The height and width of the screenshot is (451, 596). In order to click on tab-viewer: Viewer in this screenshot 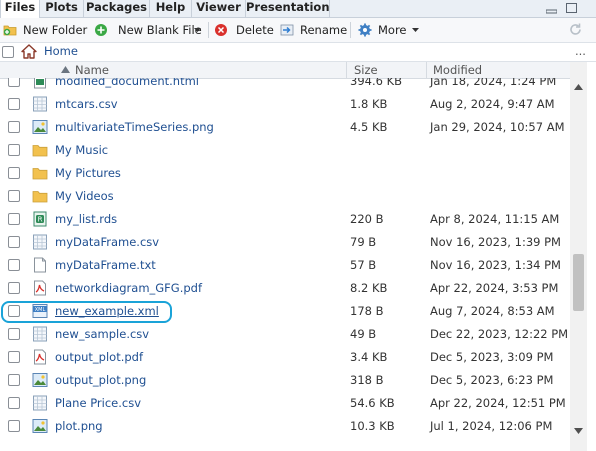, I will do `click(219, 8)`.